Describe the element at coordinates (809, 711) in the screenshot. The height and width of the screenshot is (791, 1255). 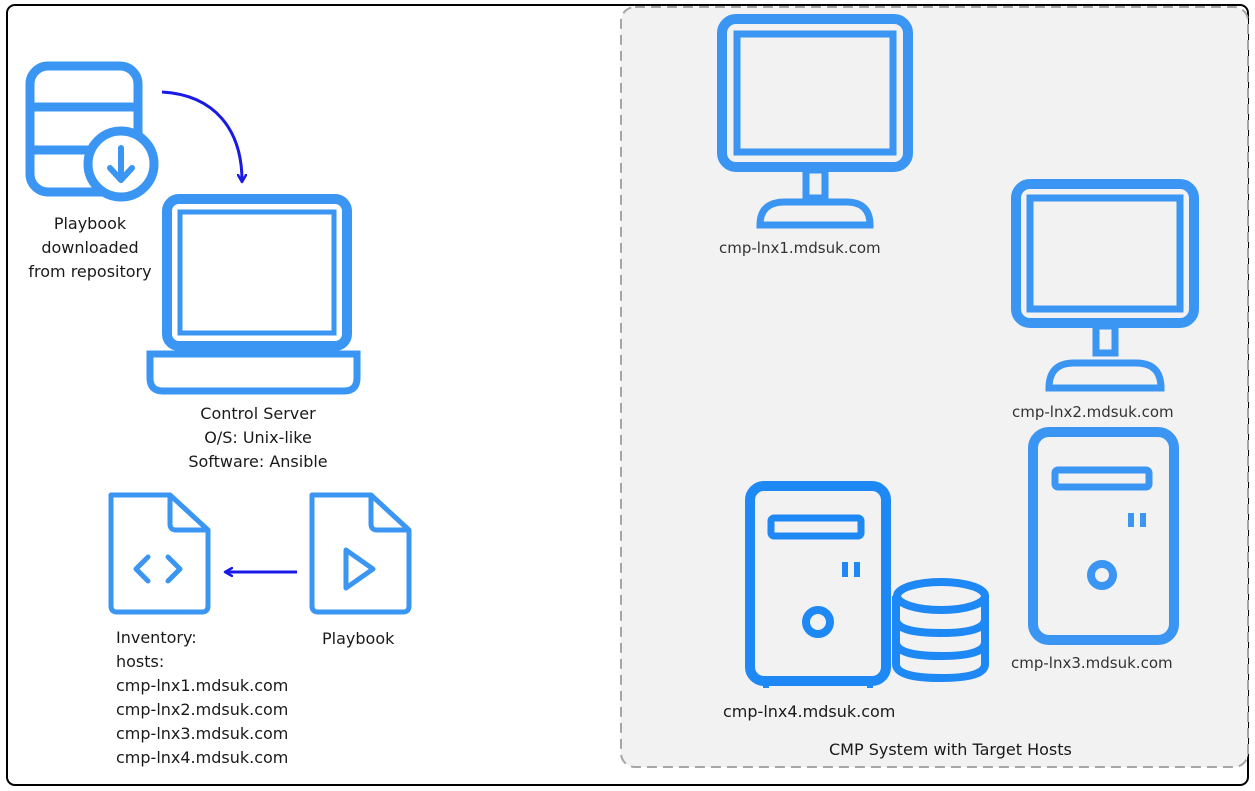
I see `host-label-lnx4: cmp-lnx4.mdsuk.com` at that location.